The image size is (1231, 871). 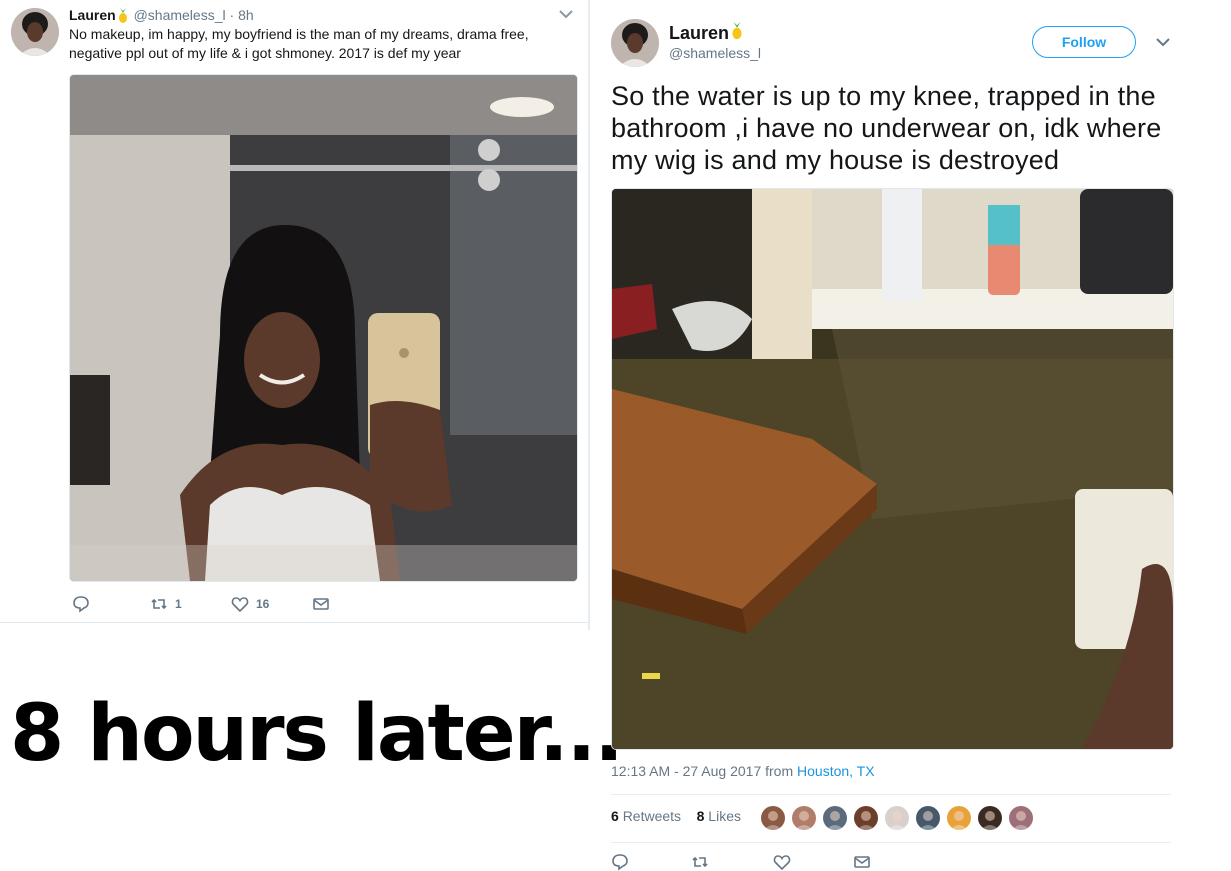 I want to click on retweets-label: Retweets, so click(x=652, y=816).